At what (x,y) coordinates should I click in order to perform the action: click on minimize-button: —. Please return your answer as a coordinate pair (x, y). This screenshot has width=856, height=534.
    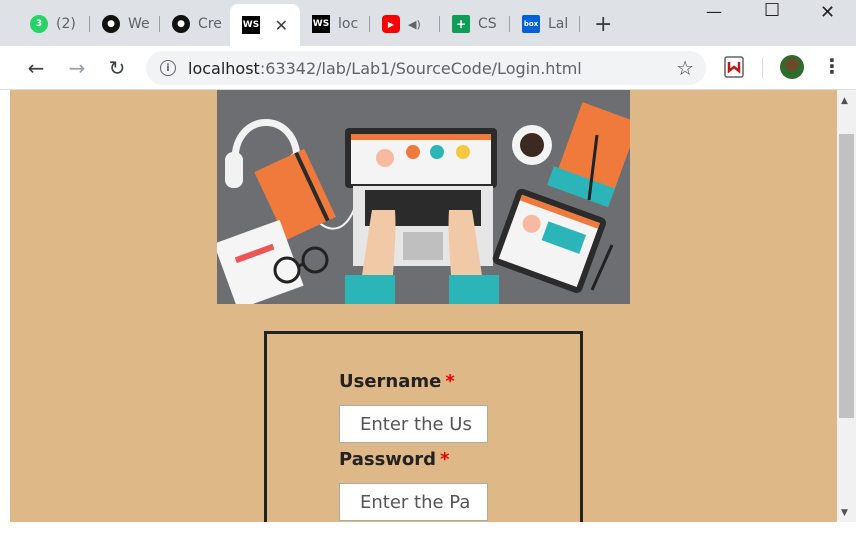
    Looking at the image, I should click on (714, 11).